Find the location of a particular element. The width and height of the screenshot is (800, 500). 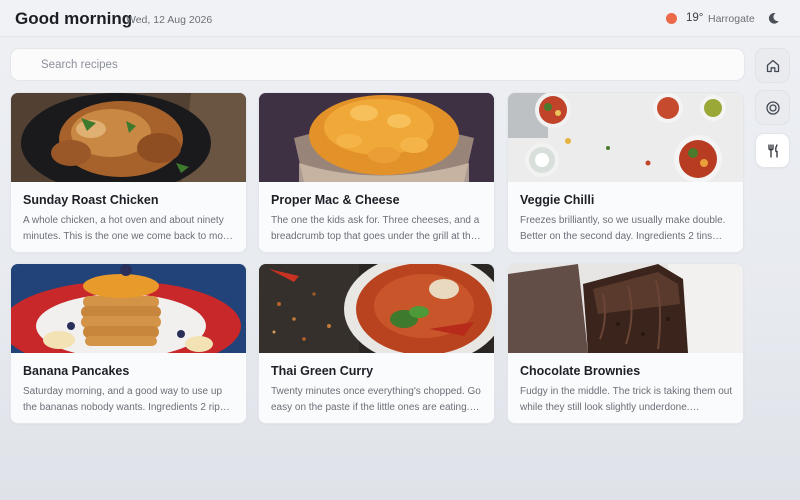

recipe-title: Banana Pancakes is located at coordinates (76, 371).